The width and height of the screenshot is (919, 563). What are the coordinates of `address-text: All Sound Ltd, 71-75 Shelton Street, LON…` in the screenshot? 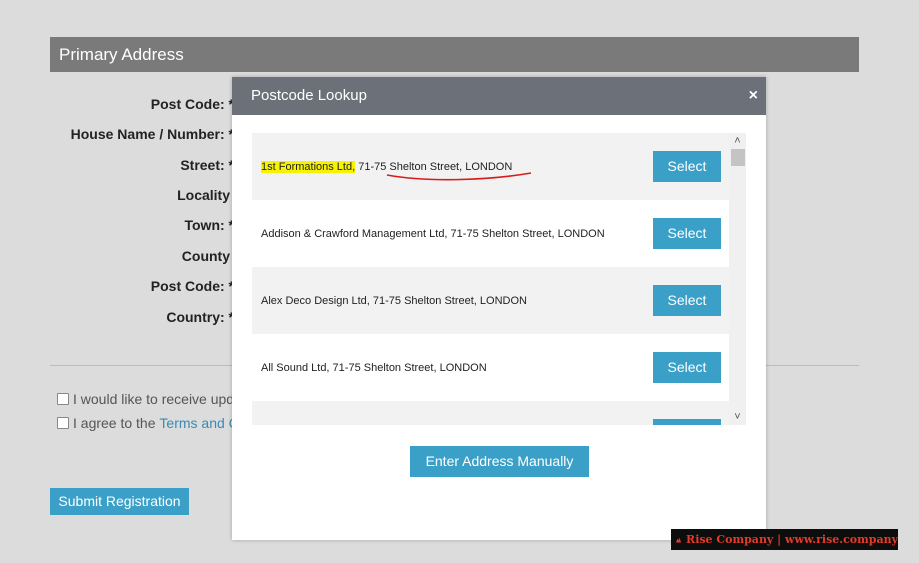 It's located at (374, 368).